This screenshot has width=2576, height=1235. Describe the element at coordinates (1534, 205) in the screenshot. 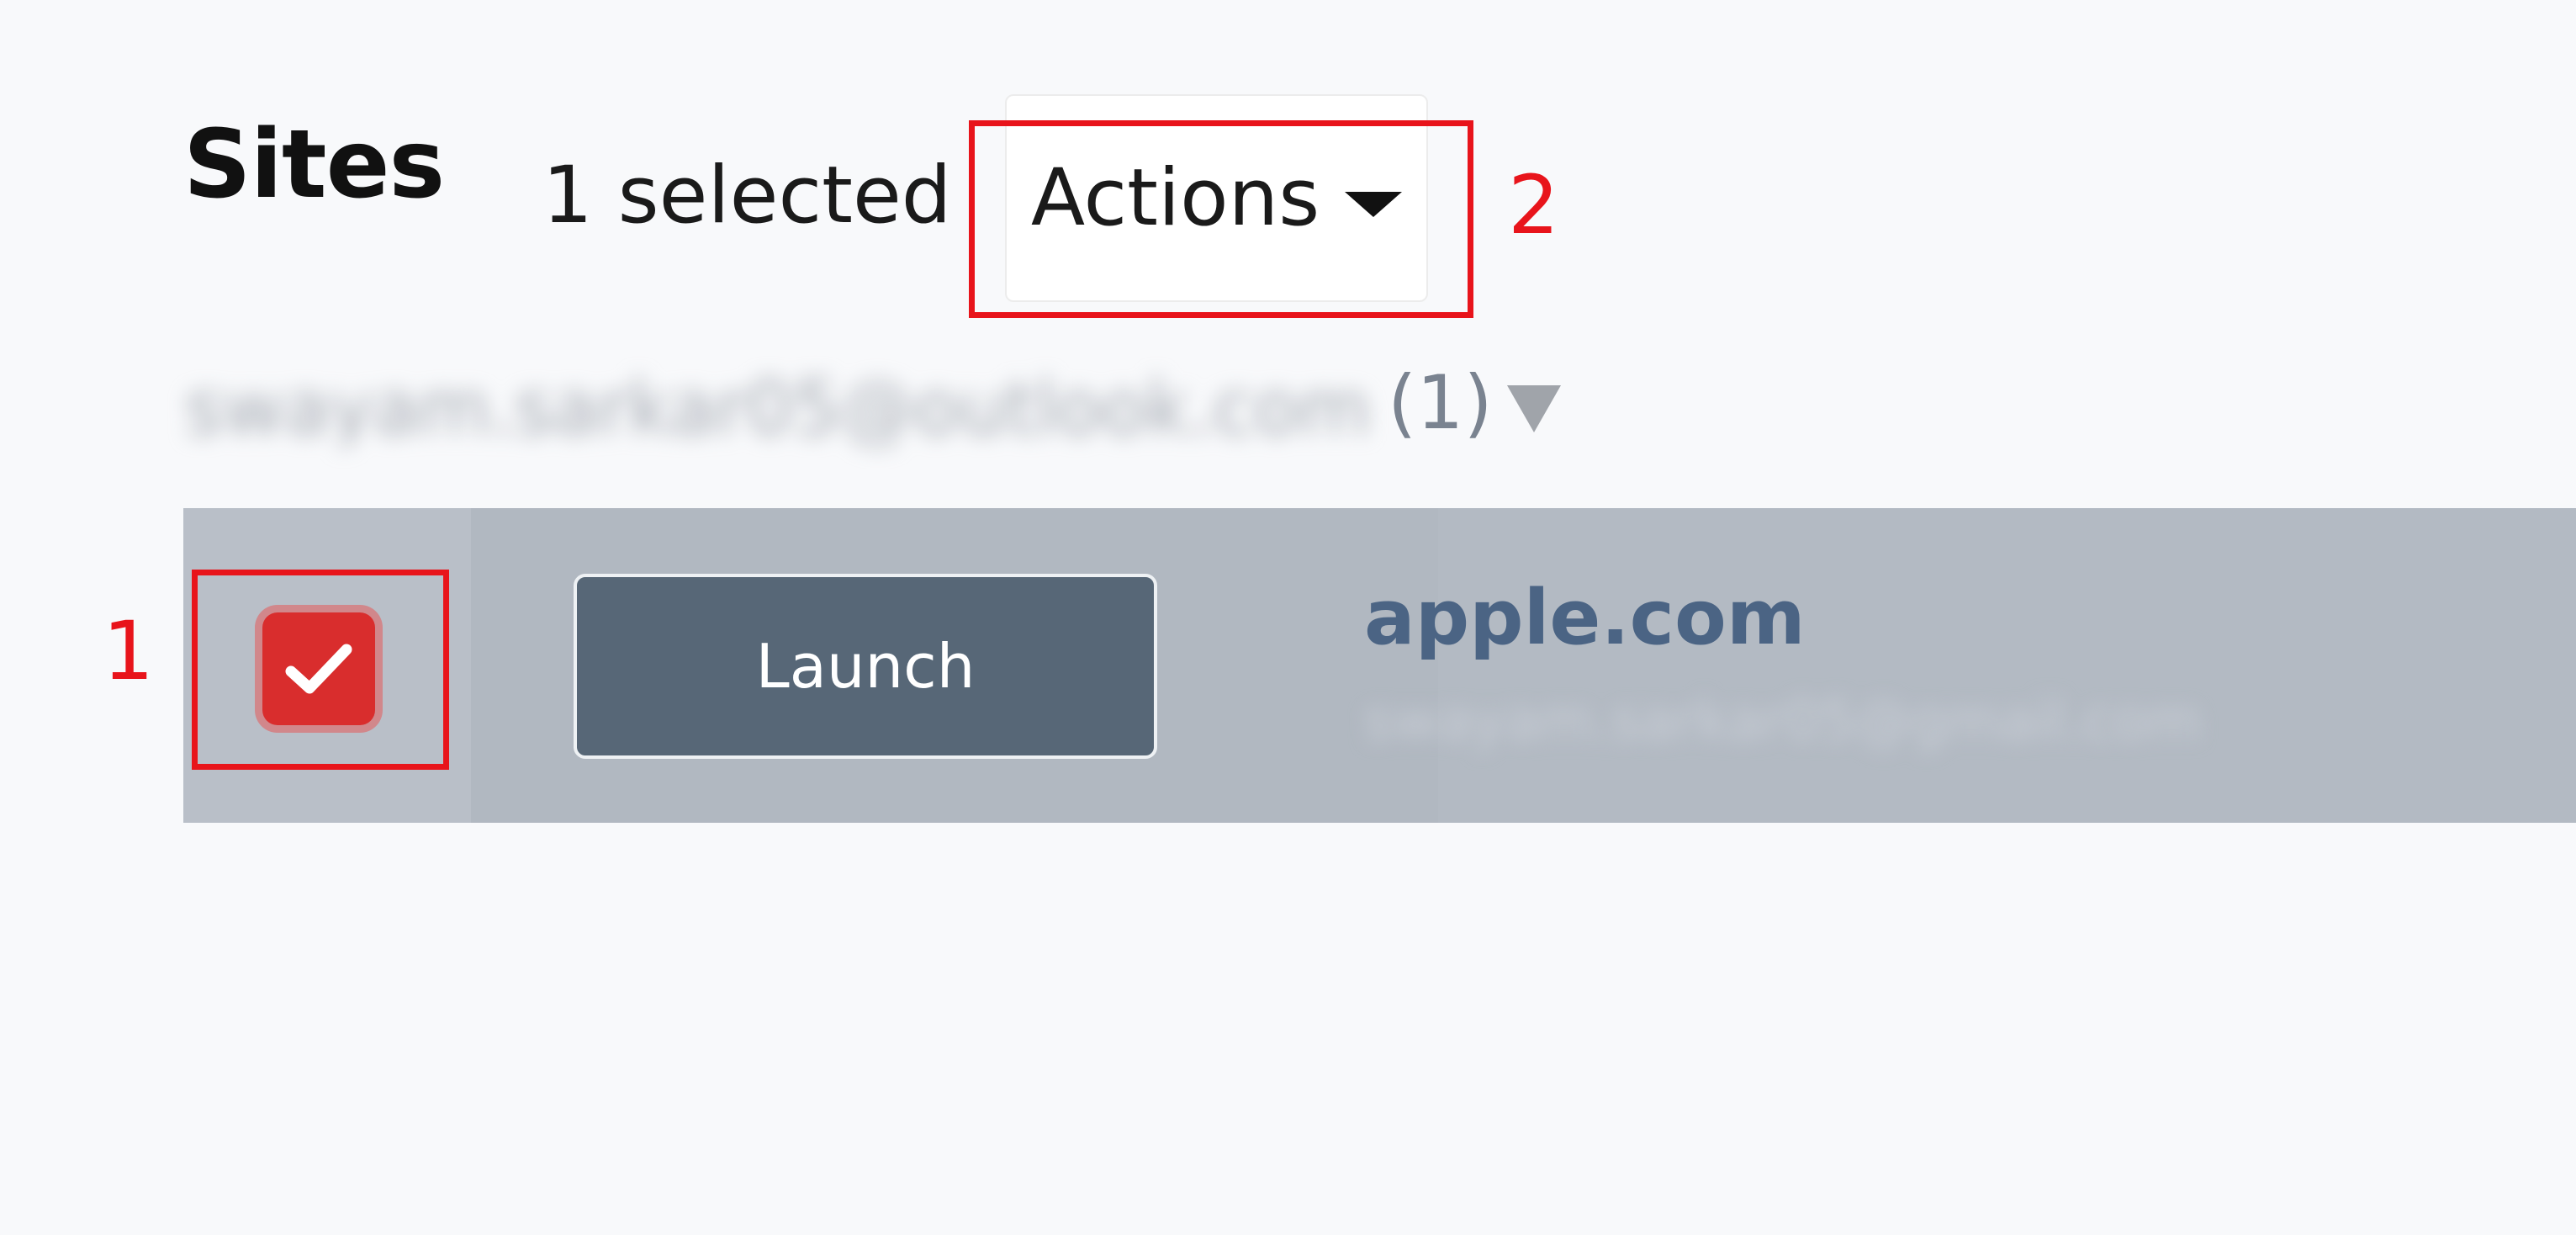

I see `annotation-number-2: 2` at that location.